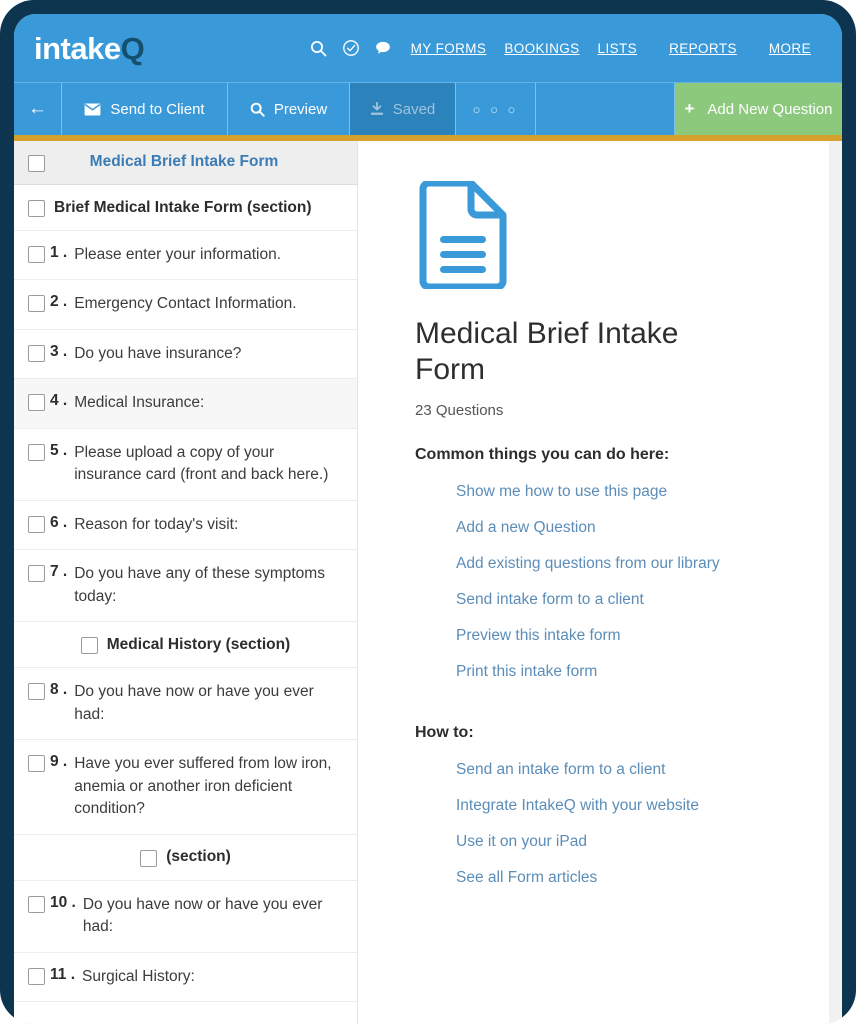 Image resolution: width=856 pixels, height=1024 pixels. I want to click on sidebar-question-row: 11 . Surgical History:, so click(185, 977).